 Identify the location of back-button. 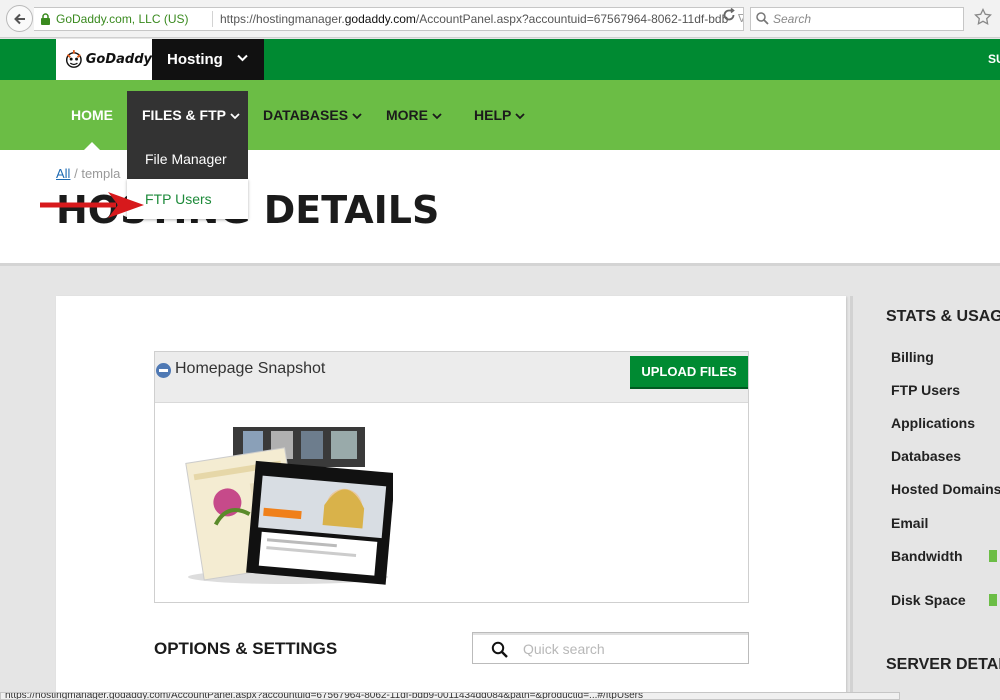
(19, 18).